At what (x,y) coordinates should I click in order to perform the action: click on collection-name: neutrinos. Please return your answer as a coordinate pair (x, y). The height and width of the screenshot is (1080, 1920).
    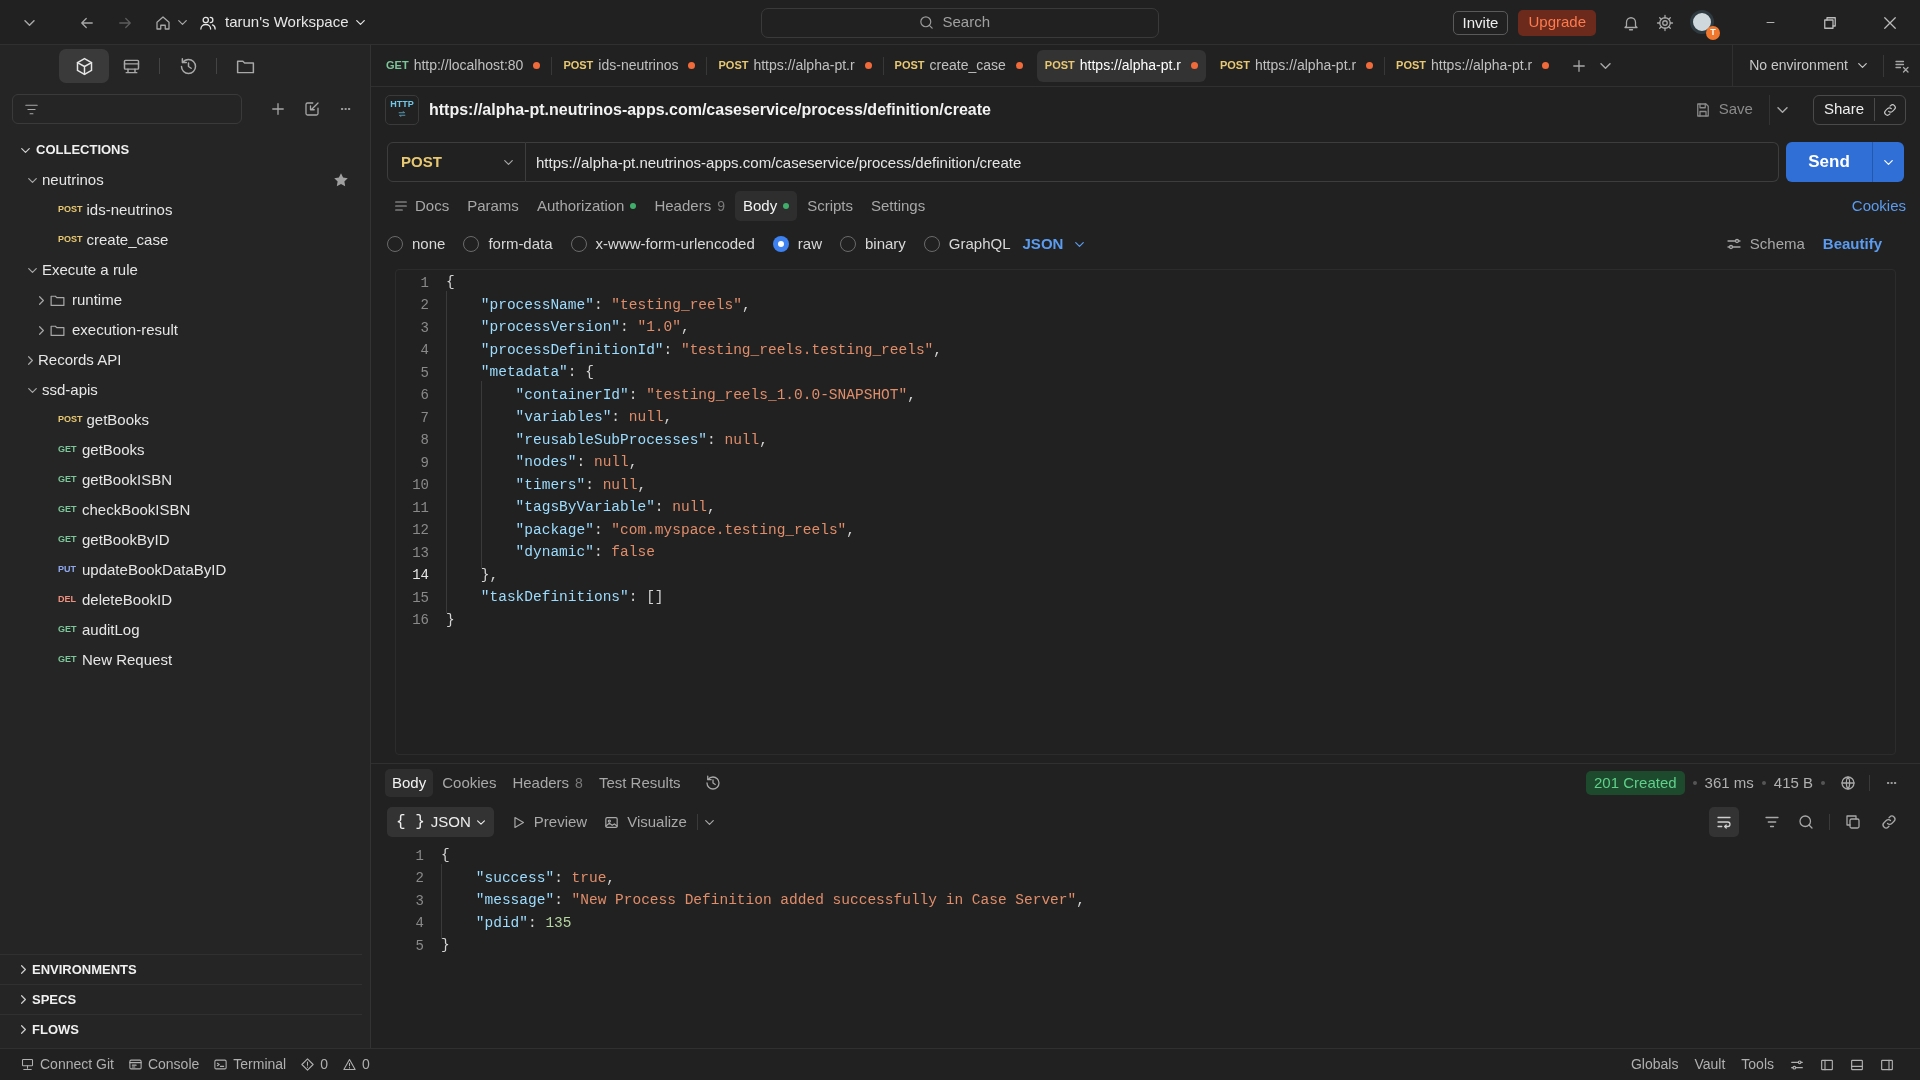
    Looking at the image, I should click on (187, 180).